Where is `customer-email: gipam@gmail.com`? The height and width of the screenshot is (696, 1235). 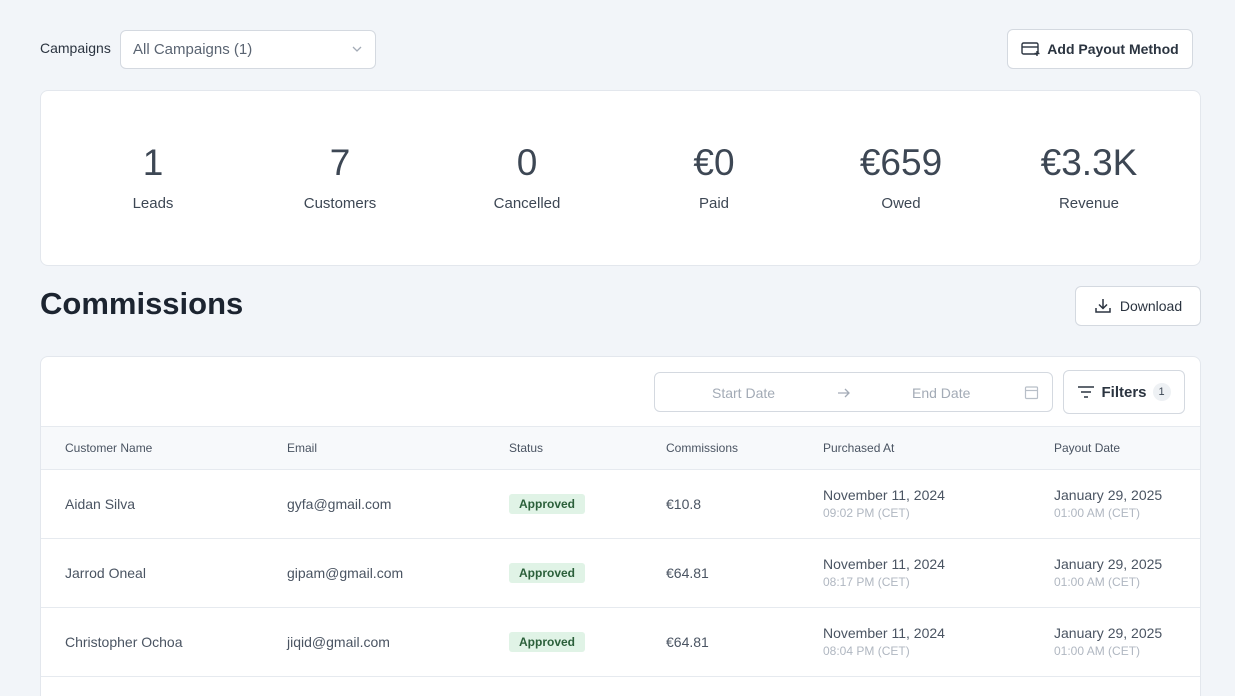 customer-email: gipam@gmail.com is located at coordinates (345, 573).